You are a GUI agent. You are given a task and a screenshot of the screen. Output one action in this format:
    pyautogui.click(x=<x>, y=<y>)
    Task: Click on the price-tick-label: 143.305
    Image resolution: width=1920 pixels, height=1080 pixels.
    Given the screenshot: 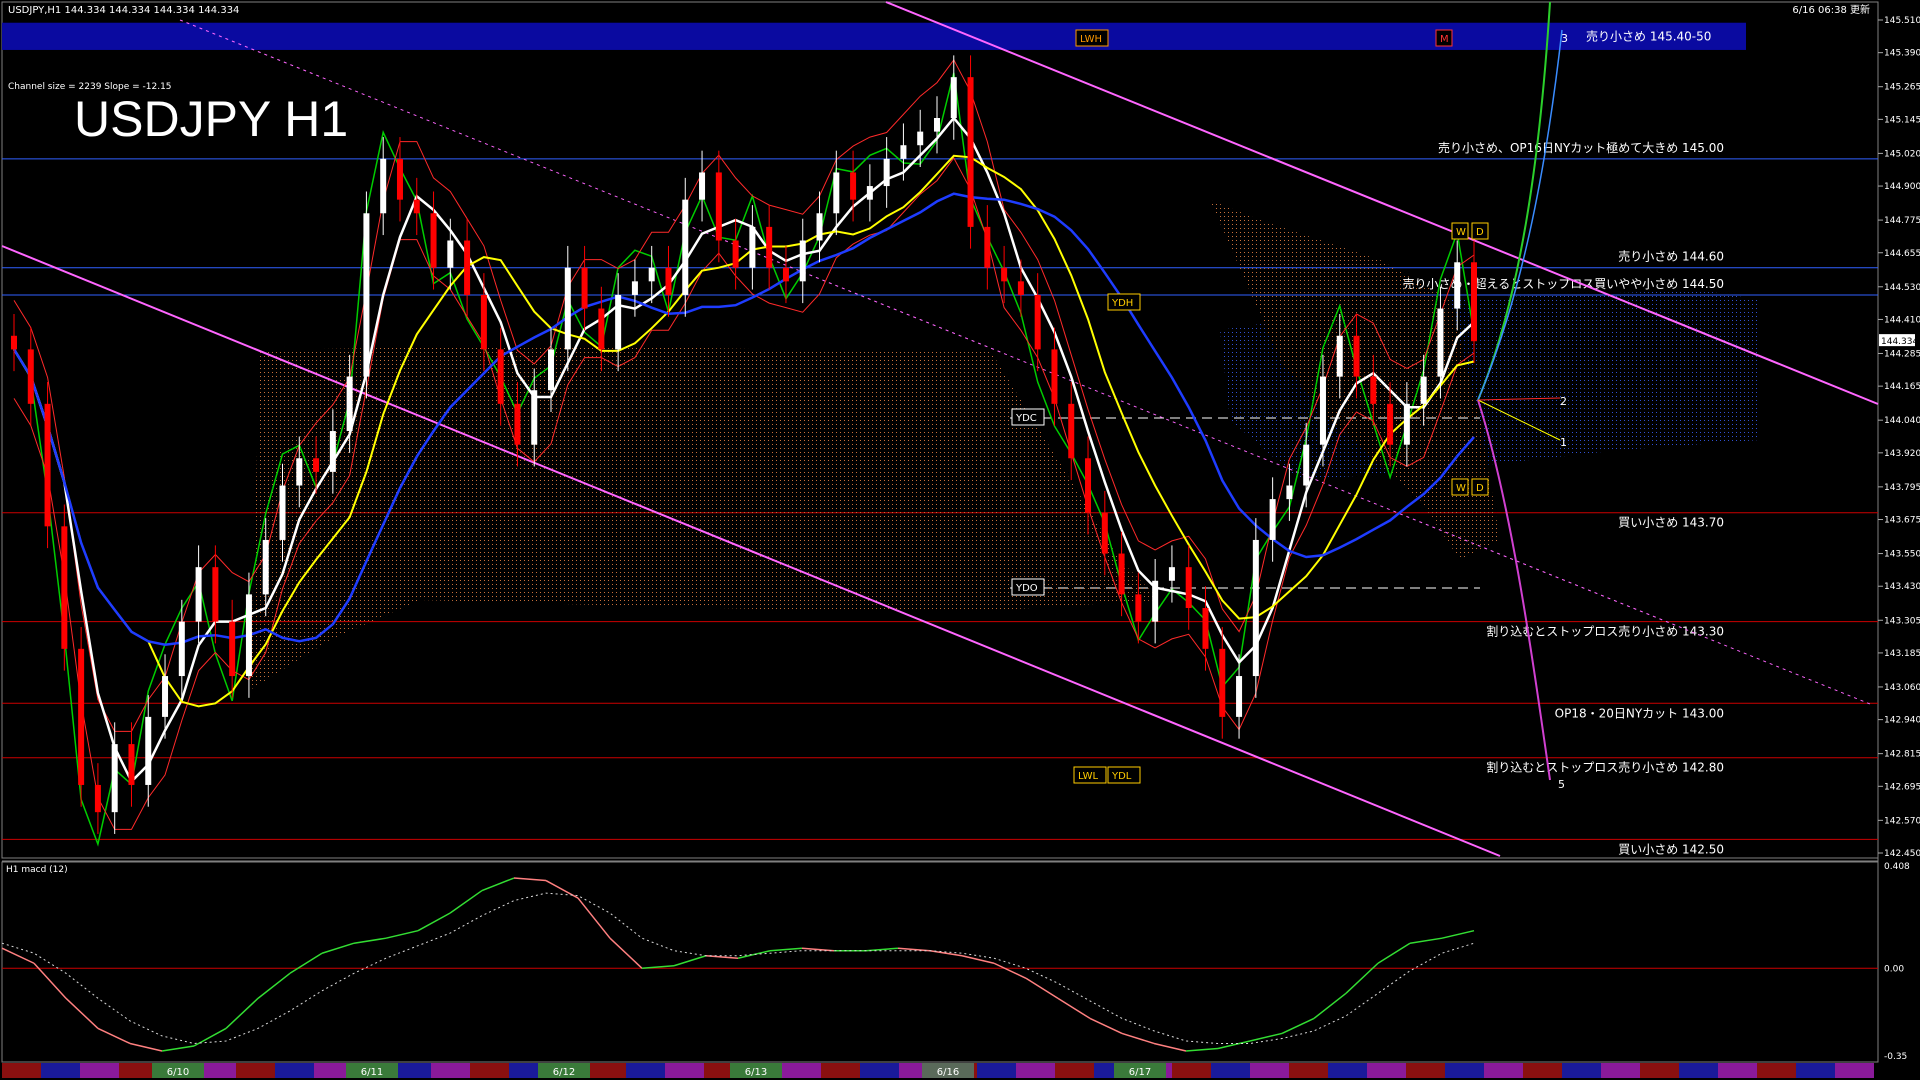 What is the action you would take?
    pyautogui.click(x=1902, y=621)
    